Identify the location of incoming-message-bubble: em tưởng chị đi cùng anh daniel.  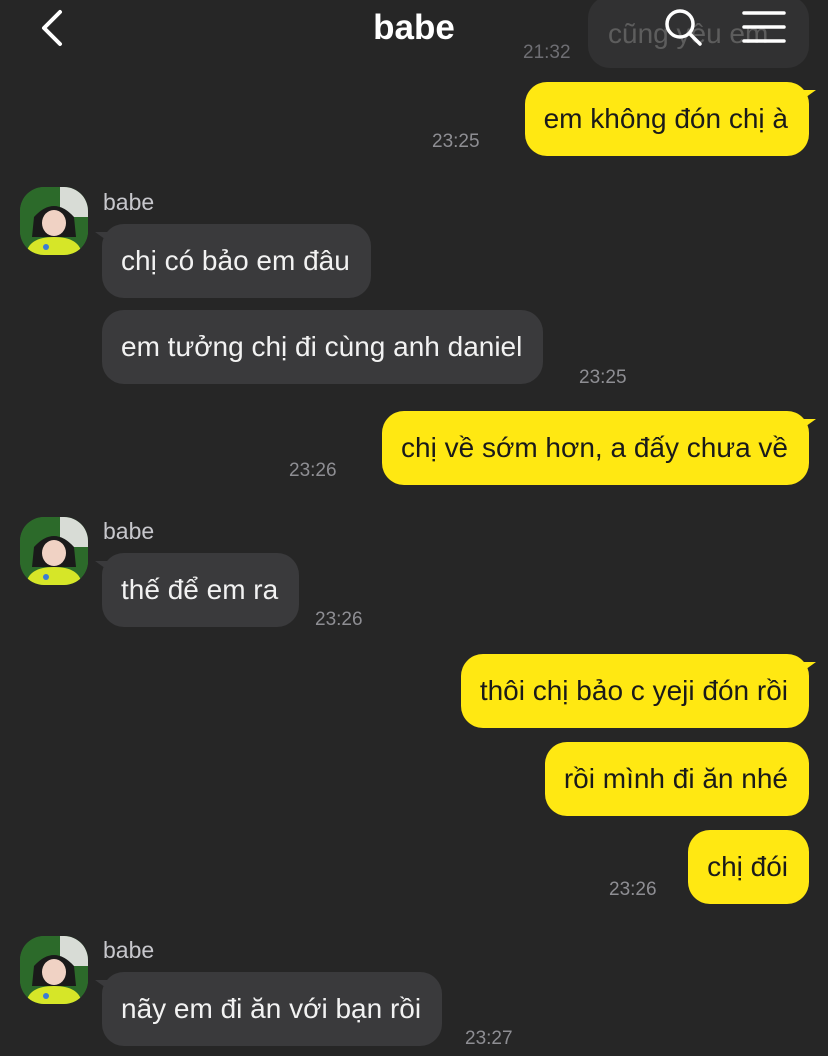
(323, 347).